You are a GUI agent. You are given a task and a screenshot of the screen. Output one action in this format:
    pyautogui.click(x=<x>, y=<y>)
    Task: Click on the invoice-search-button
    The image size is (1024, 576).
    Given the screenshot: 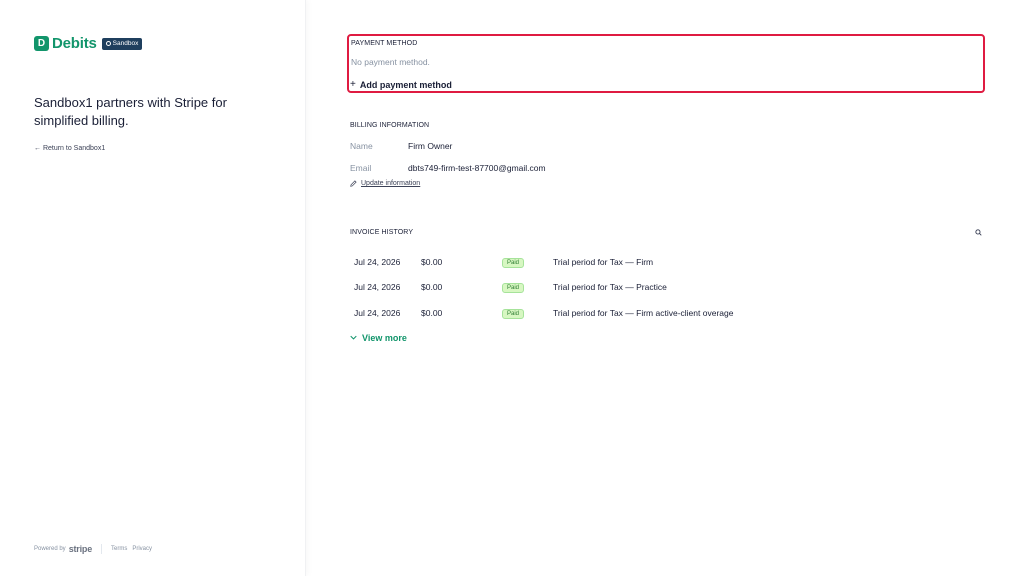 What is the action you would take?
    pyautogui.click(x=978, y=232)
    